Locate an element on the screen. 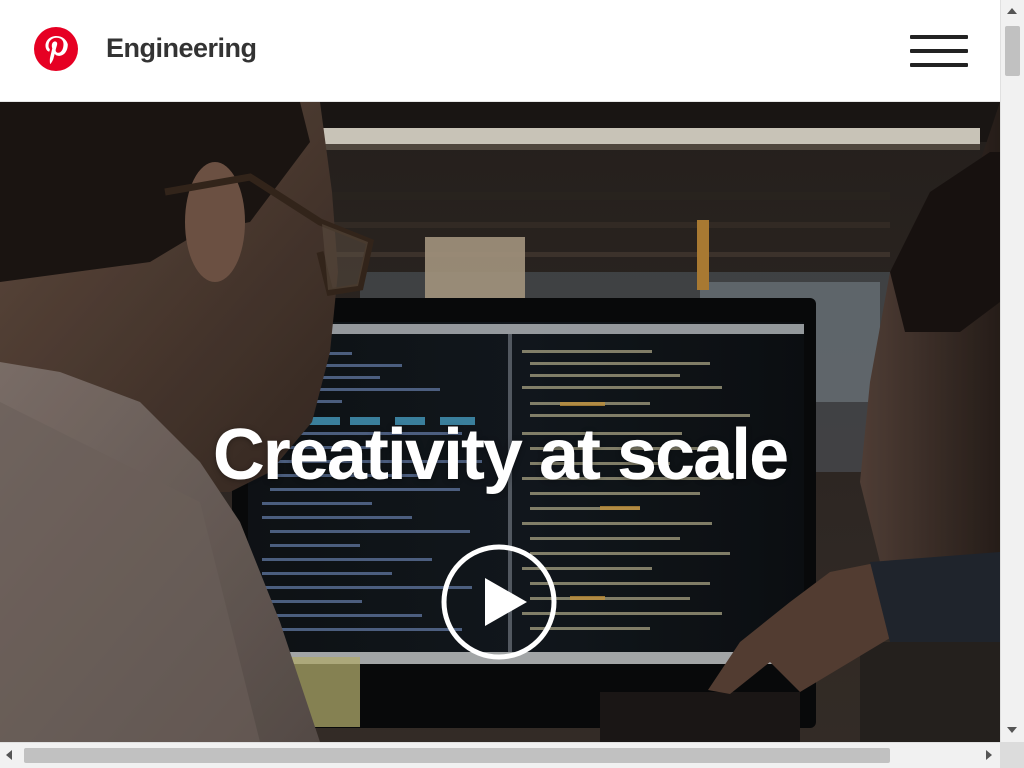  hero-headline: Creativity at scale is located at coordinates (500, 455).